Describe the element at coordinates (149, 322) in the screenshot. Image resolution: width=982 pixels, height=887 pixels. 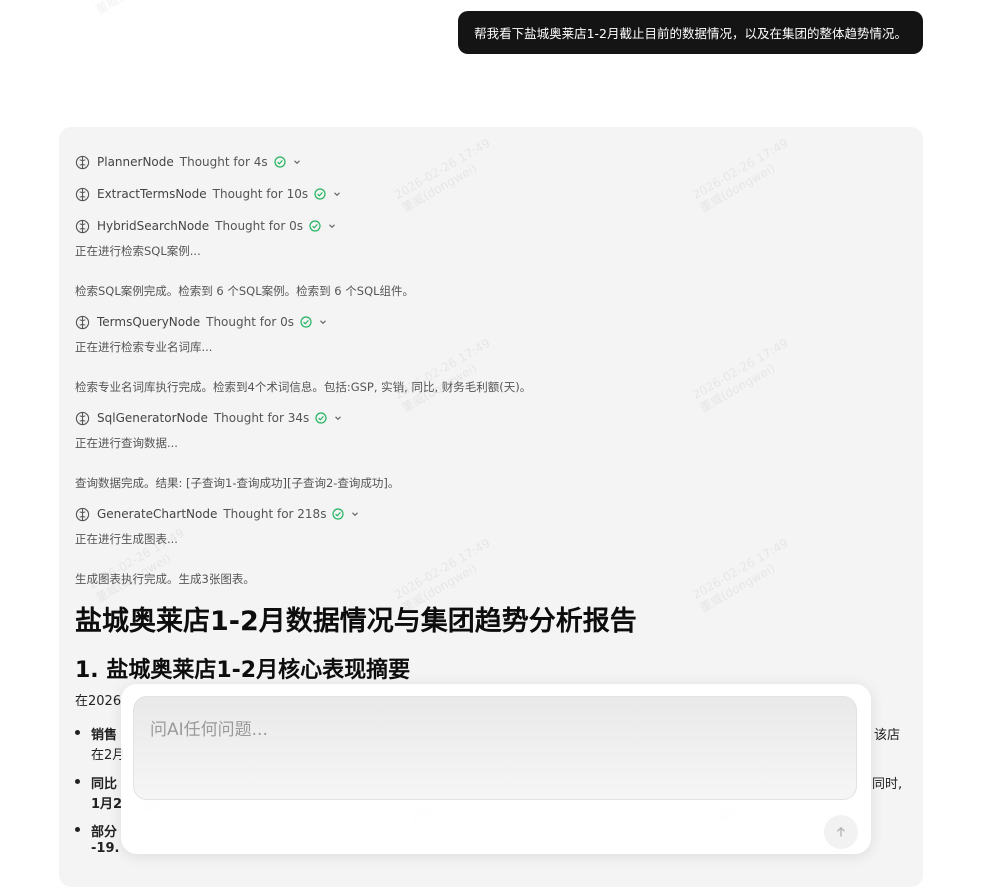
I see `node-name: TermsQueryNode` at that location.